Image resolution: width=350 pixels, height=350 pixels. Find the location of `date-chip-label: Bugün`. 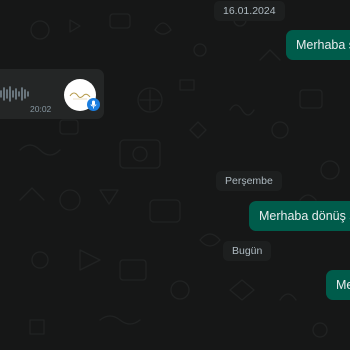

date-chip-label: Bugün is located at coordinates (247, 251).